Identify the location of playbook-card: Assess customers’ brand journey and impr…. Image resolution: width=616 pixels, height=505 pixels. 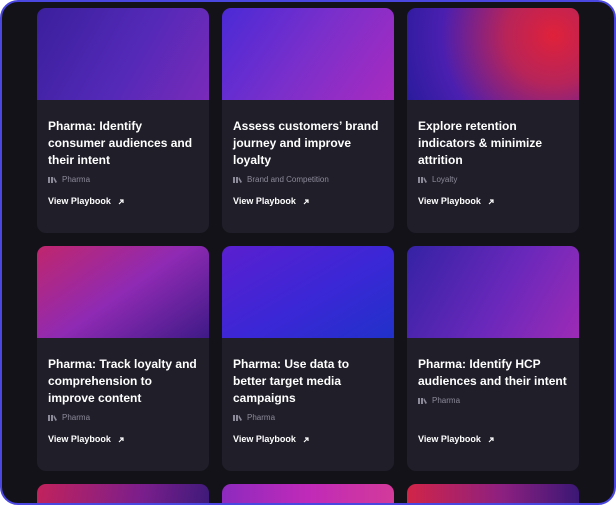
(308, 120).